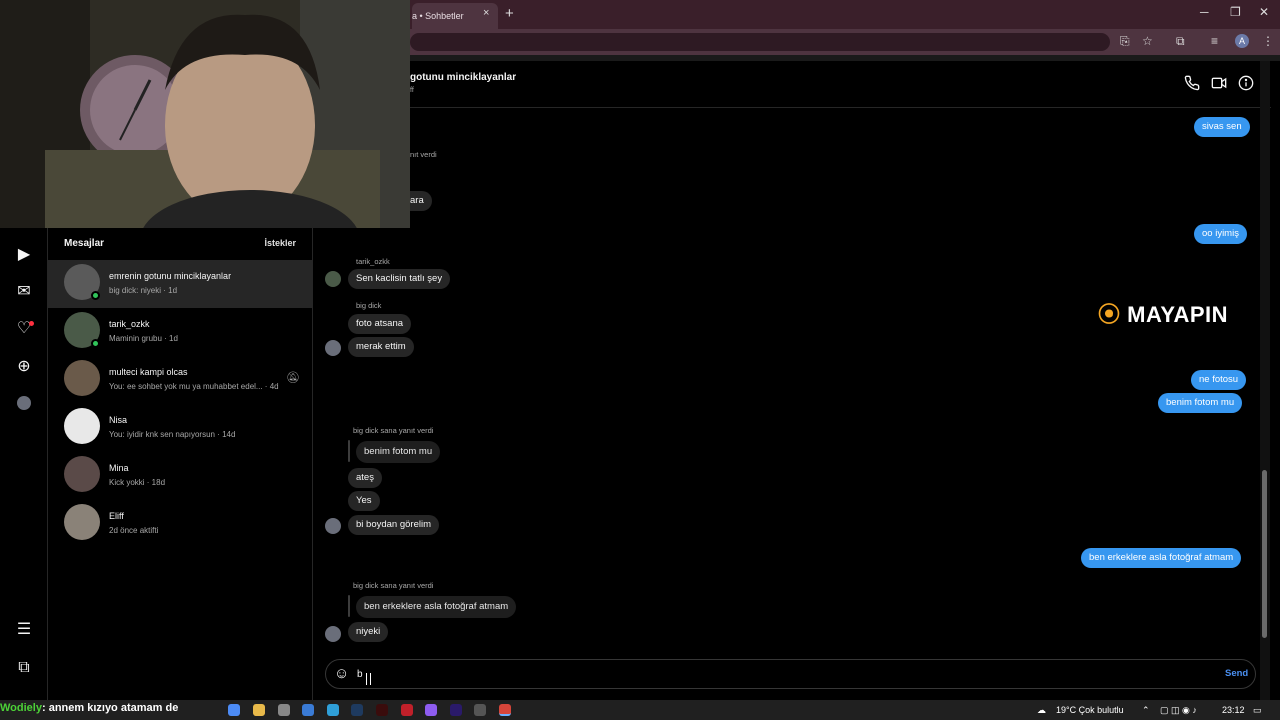 The width and height of the screenshot is (1280, 720). I want to click on tab-close-icon: ×, so click(486, 13).